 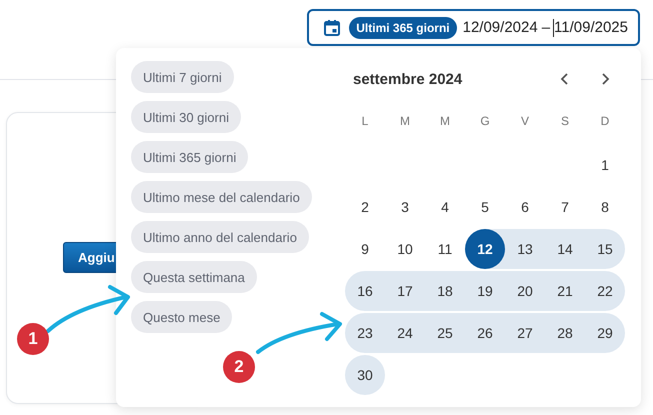 What do you see at coordinates (591, 27) in the screenshot?
I see `end-date: 11/09/2025` at bounding box center [591, 27].